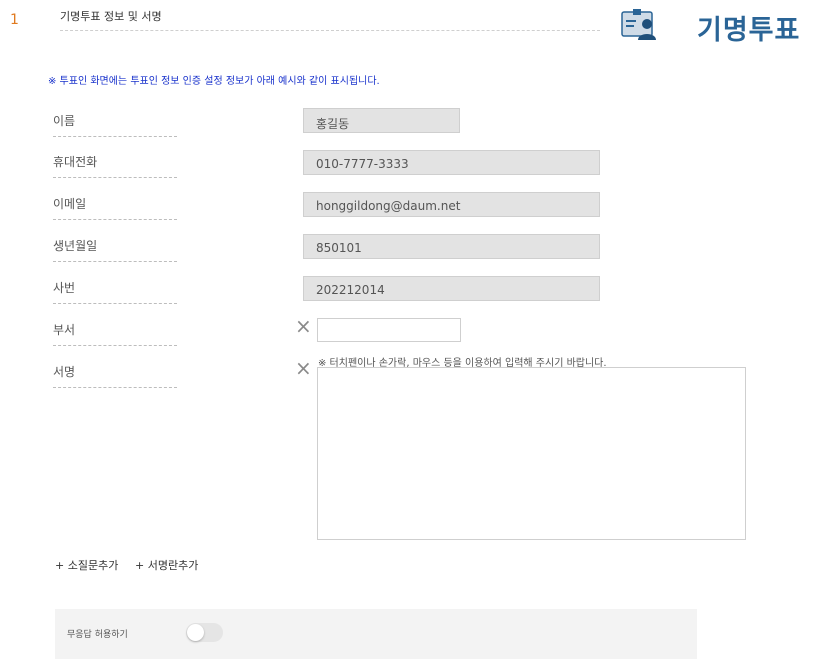 The height and width of the screenshot is (659, 818). I want to click on add-subquestion-button: + 소질문추가, so click(86, 565).